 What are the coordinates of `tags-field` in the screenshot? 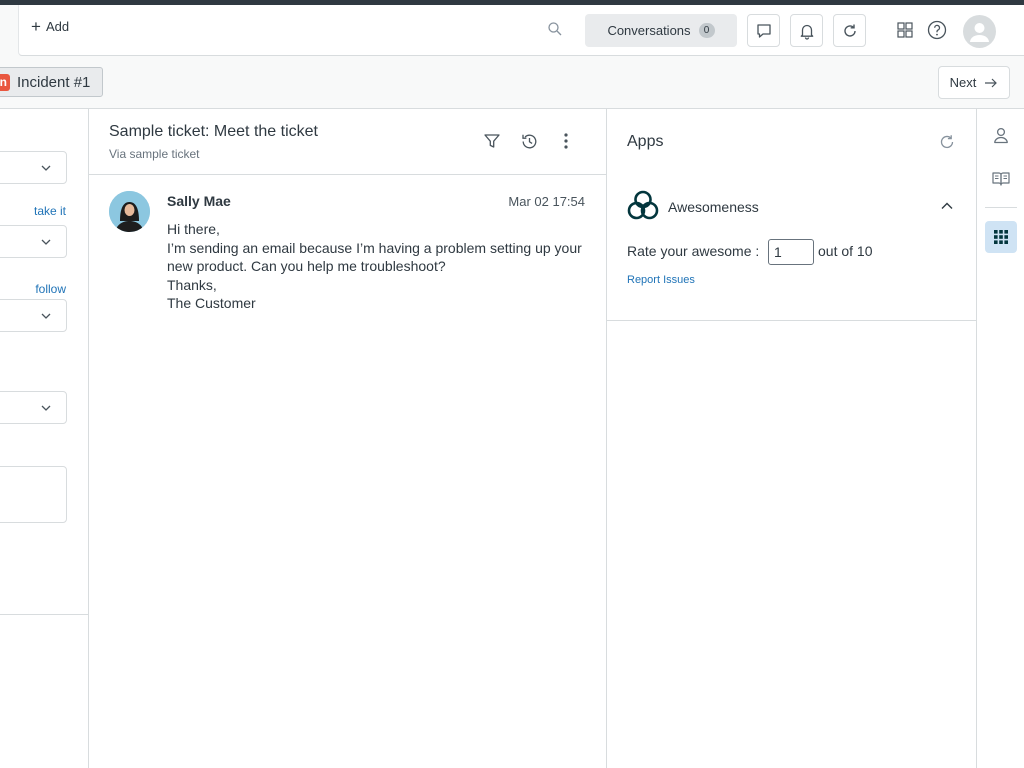 It's located at (33, 494).